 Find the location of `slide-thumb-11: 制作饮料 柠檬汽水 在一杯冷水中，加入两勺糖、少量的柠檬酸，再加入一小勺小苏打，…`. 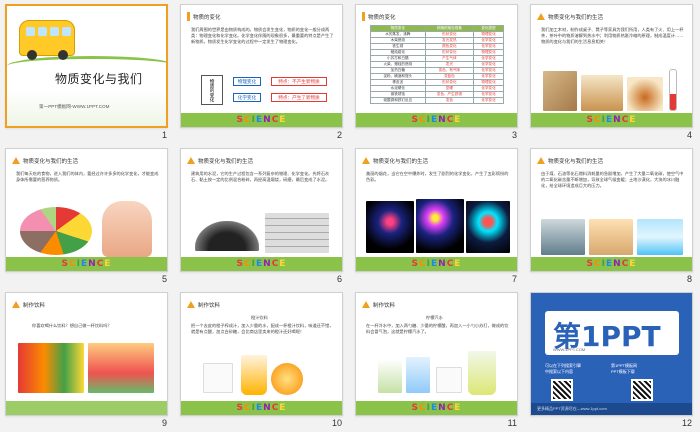

slide-thumb-11: 制作饮料 柠檬汽水 在一杯冷水中，加入两勺糖、少量的柠檬酸，再加入一小勺小苏打，… is located at coordinates (437, 360).